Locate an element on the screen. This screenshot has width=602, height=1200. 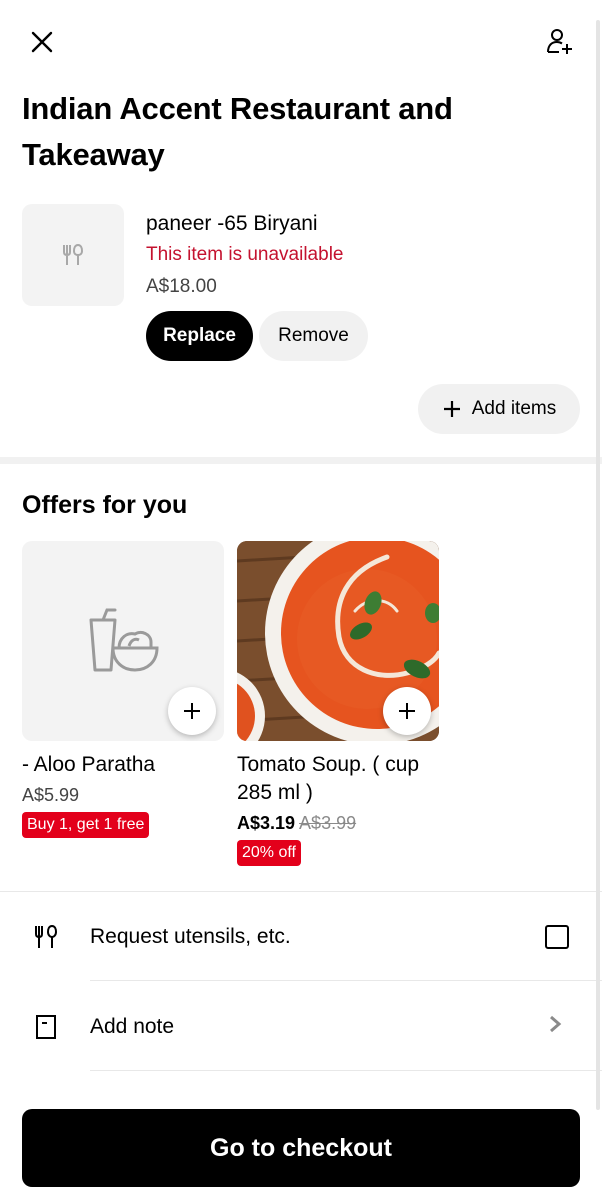
add-person-button is located at coordinates (560, 42).